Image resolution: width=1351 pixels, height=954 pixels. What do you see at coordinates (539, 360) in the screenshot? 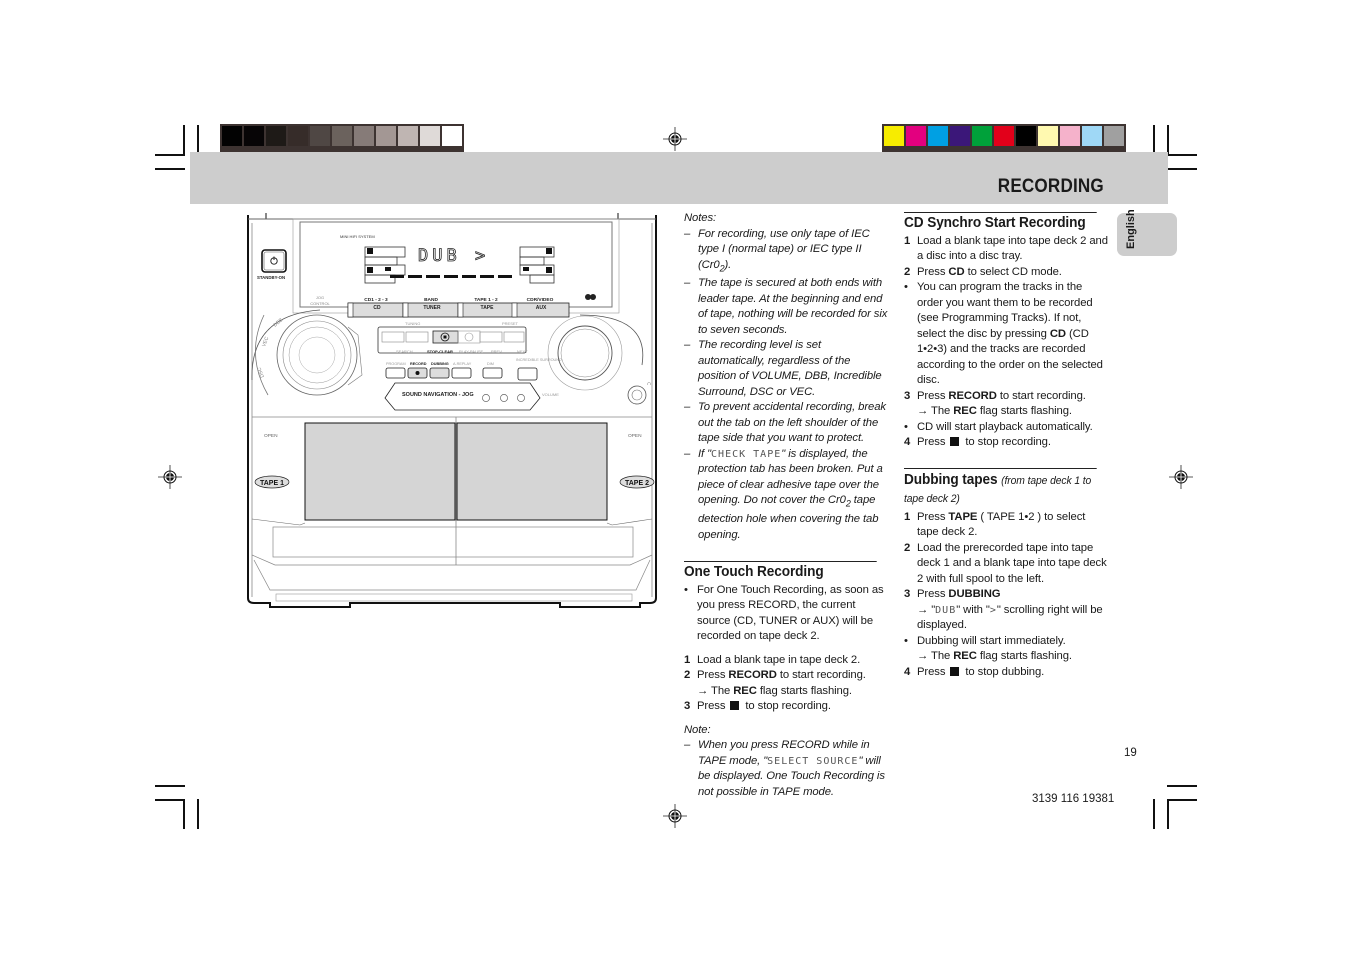
I see `svg-text: INCREDIBLE SURROUND` at bounding box center [539, 360].